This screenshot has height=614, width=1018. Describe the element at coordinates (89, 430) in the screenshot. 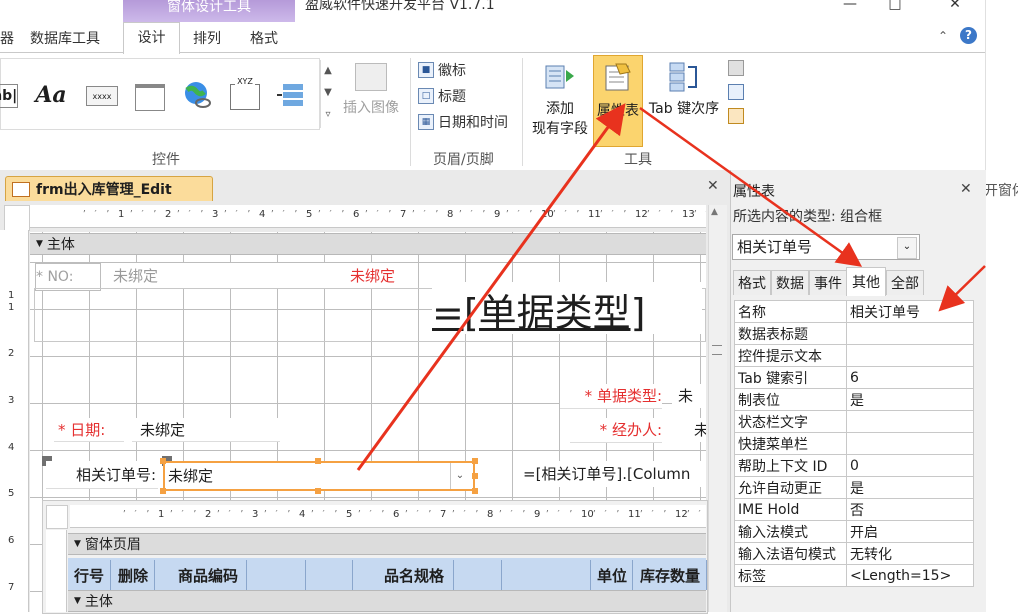

I see `date-label: * 日期:` at that location.